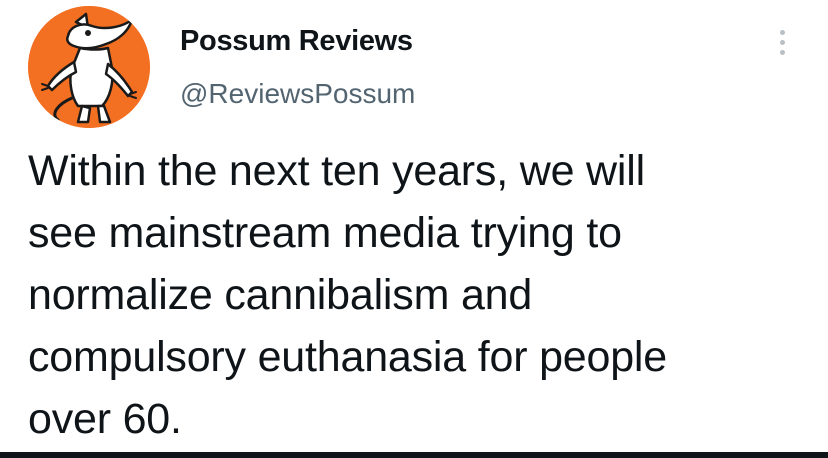 The height and width of the screenshot is (458, 828). I want to click on more-options-button, so click(782, 42).